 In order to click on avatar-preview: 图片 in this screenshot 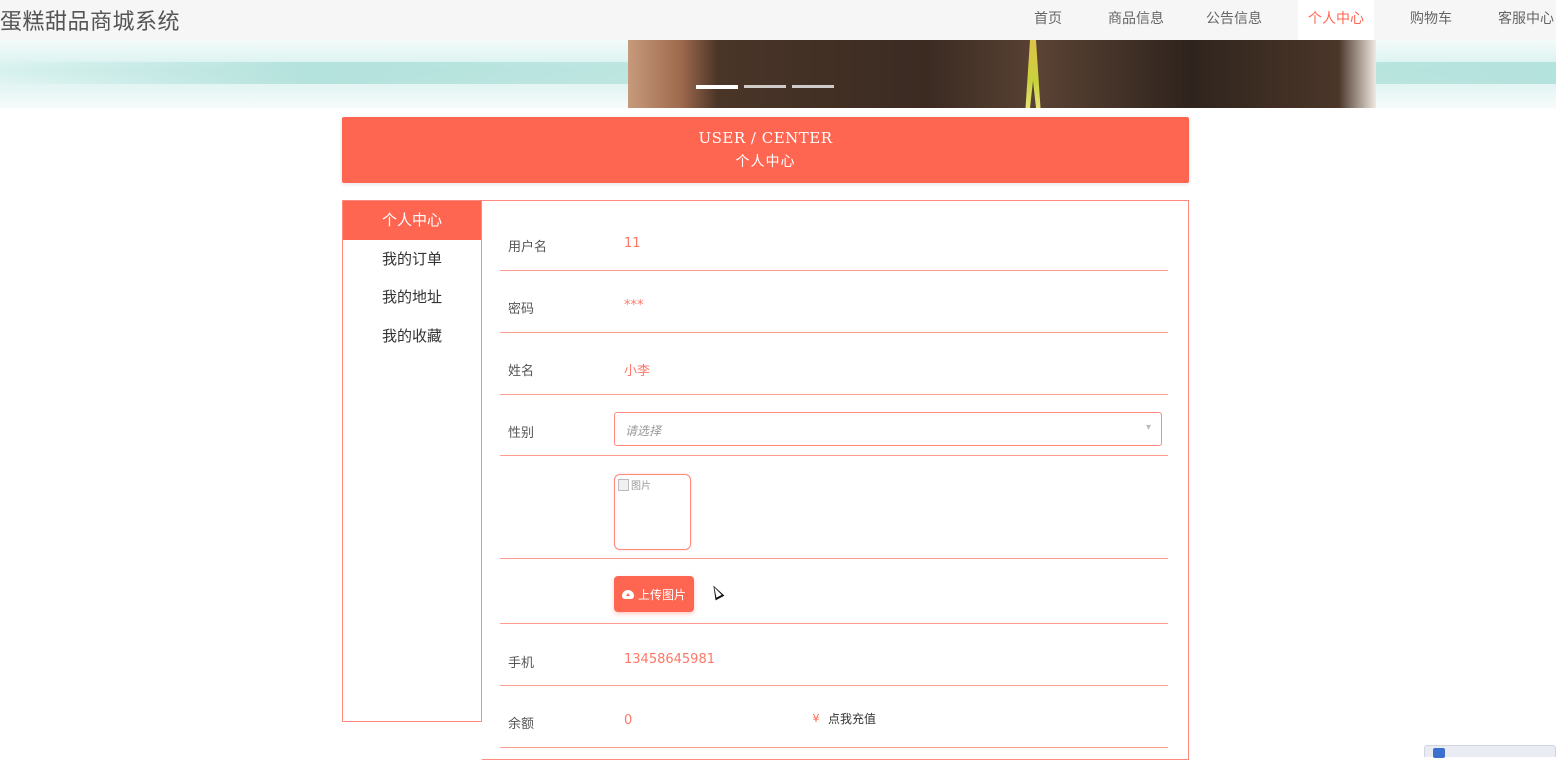, I will do `click(652, 512)`.